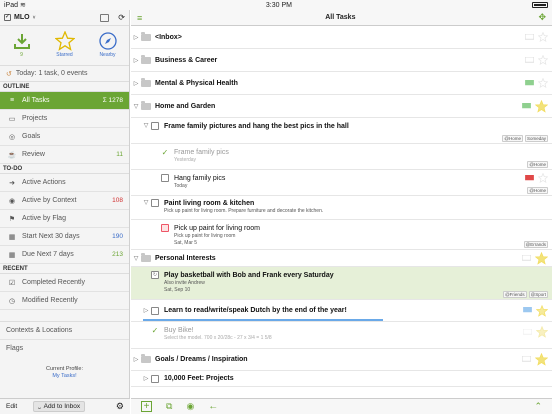 The image size is (552, 414). What do you see at coordinates (64, 137) in the screenshot?
I see `sidebar-item-goals: ◎ Goals` at bounding box center [64, 137].